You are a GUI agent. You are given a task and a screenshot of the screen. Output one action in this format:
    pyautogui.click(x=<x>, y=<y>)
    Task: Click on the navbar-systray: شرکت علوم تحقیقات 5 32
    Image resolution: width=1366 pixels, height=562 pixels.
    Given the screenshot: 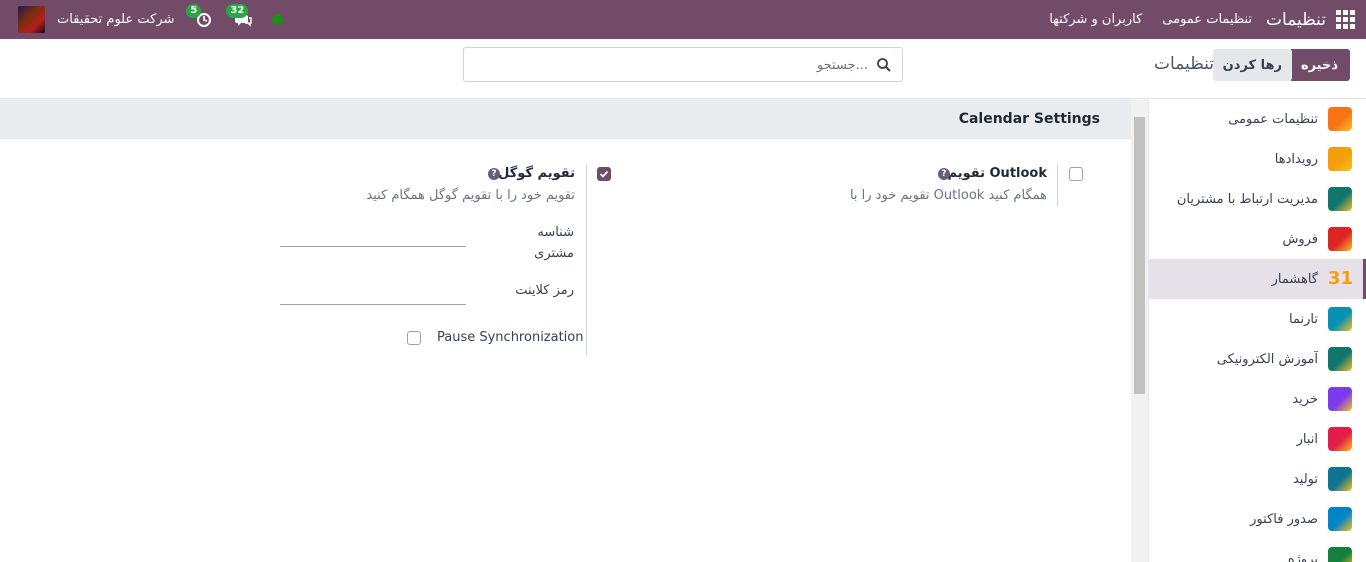 What is the action you would take?
    pyautogui.click(x=151, y=19)
    